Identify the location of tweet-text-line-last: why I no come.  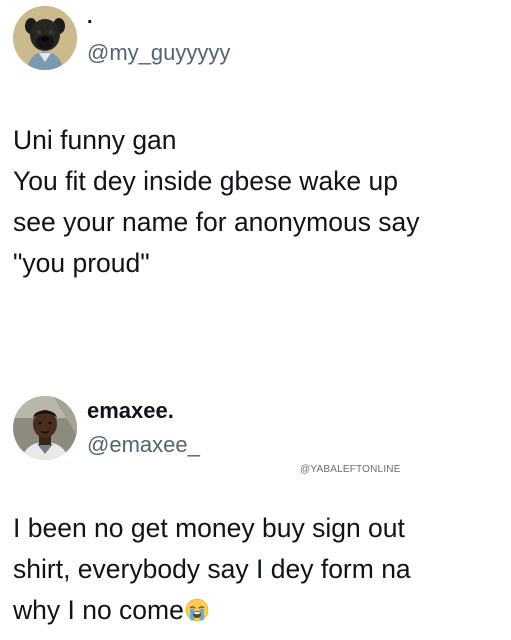
(258, 610).